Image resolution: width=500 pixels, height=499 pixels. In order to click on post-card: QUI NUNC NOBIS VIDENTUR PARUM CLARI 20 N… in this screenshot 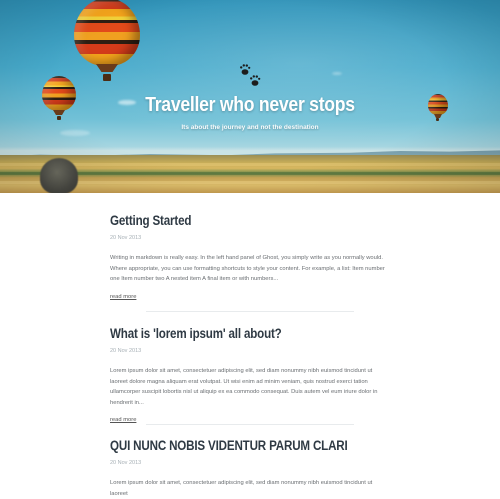, I will do `click(250, 468)`.